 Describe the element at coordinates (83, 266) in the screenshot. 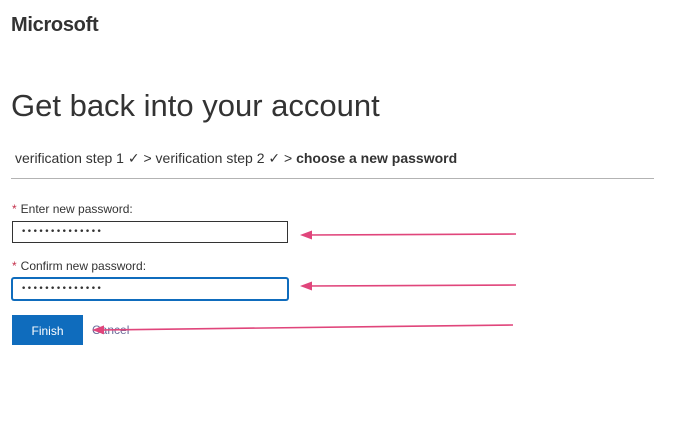

I see `confirm-password-label-text: Confirm new password:` at that location.